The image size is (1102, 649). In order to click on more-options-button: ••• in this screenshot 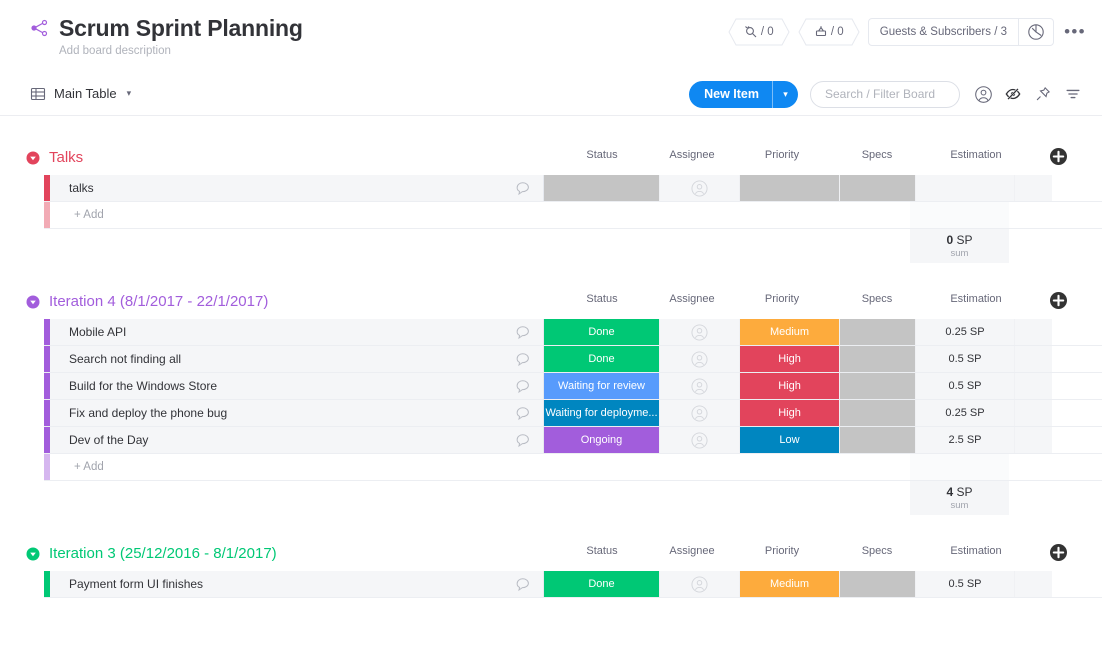, I will do `click(1075, 32)`.